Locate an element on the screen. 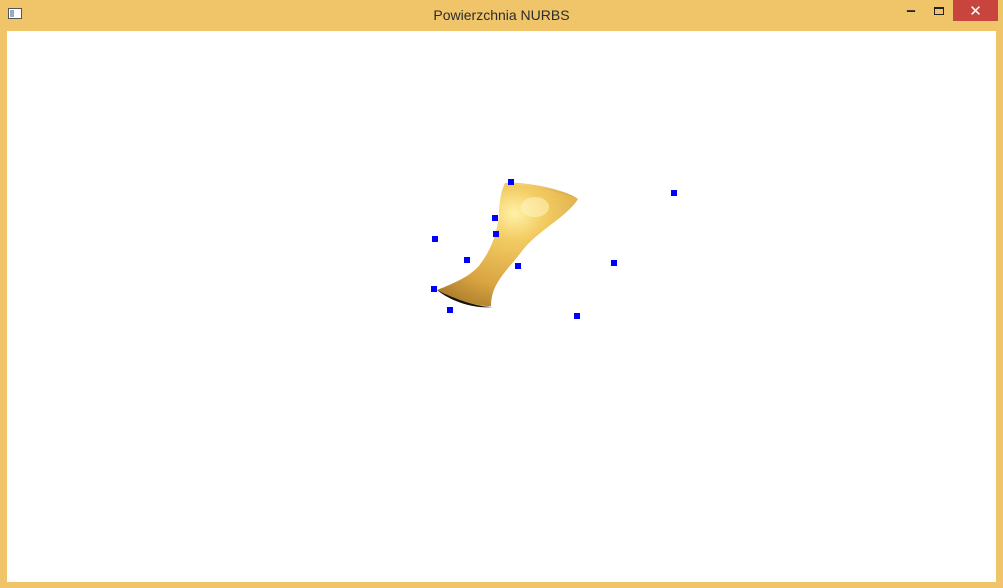 This screenshot has height=588, width=1003. maximize-button is located at coordinates (939, 10).